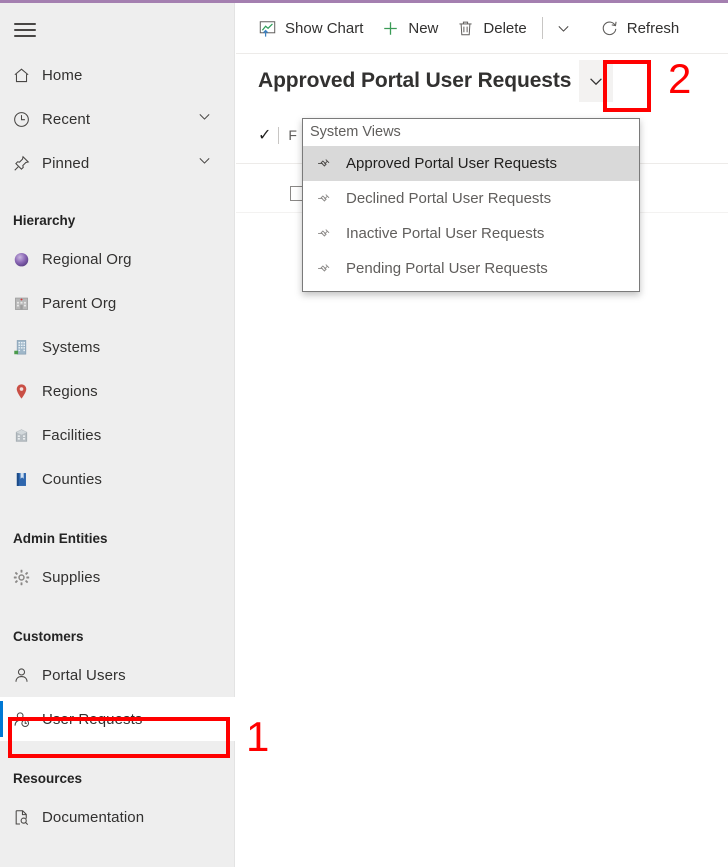  Describe the element at coordinates (71, 347) in the screenshot. I see `sidebar-item-label: Systems` at that location.